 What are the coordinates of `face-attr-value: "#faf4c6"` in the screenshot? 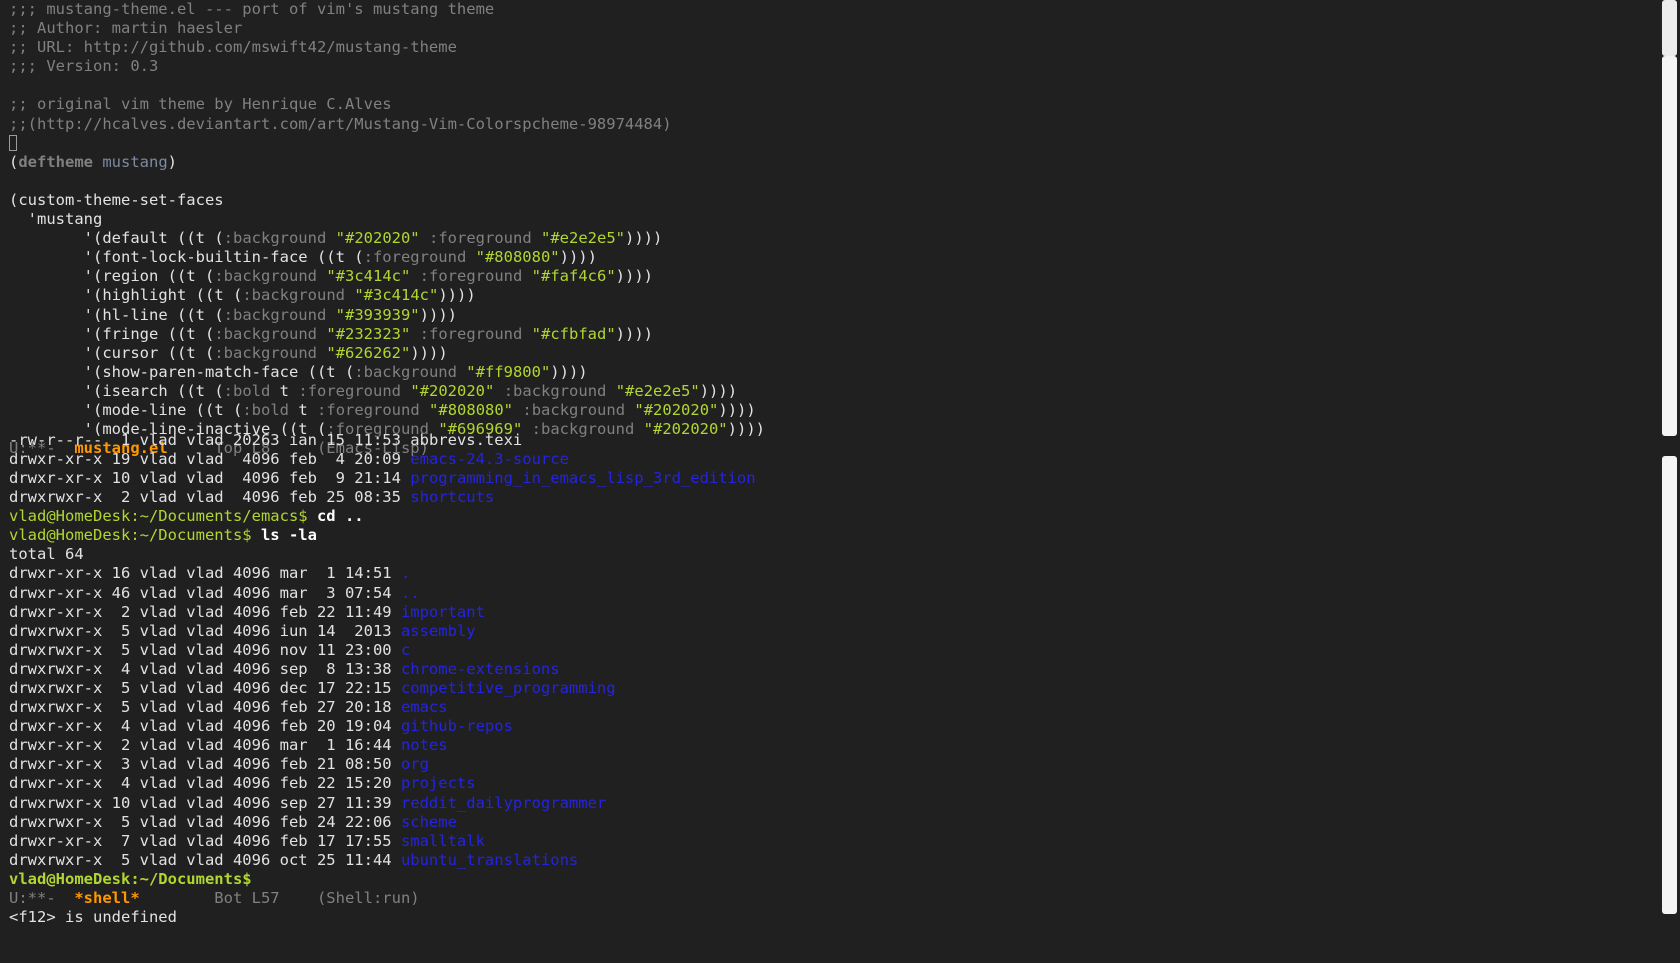 It's located at (573, 276).